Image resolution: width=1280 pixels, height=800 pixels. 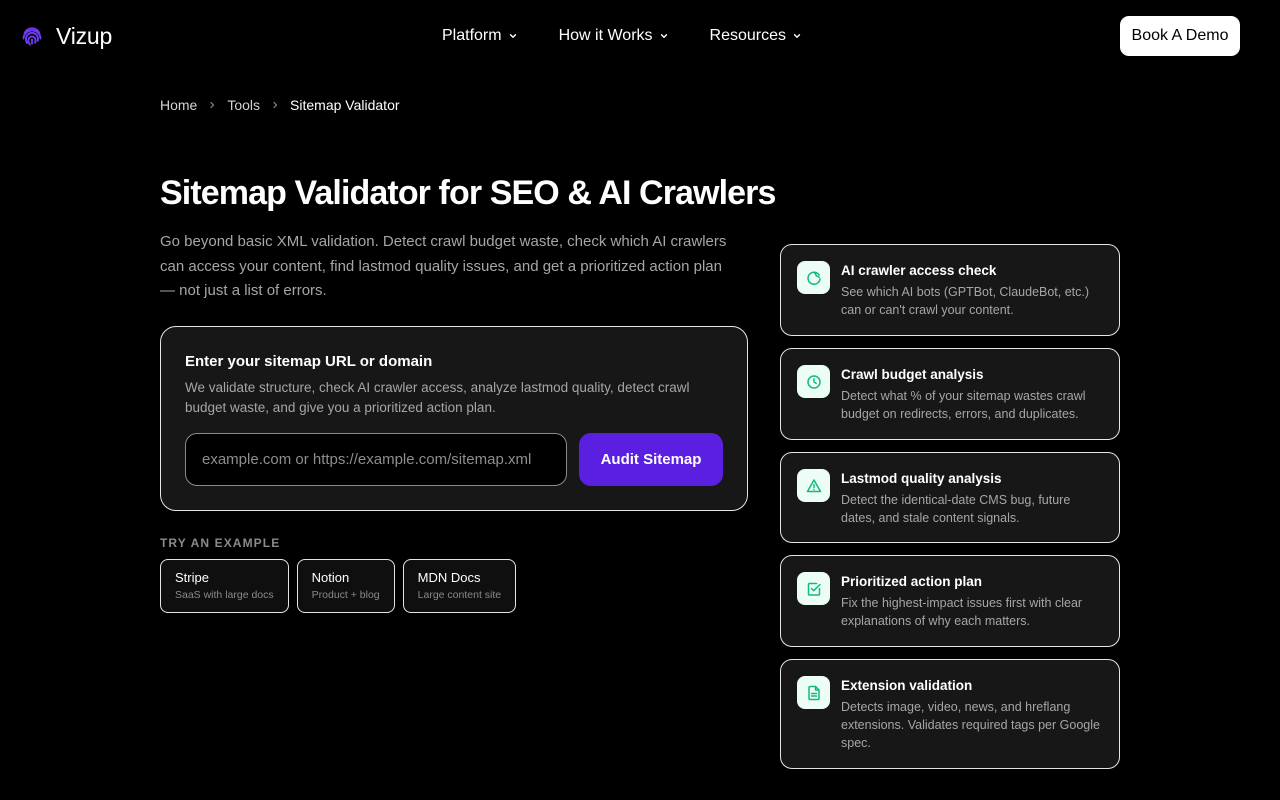 I want to click on example-stripe: Stripe SaaS with large docs, so click(x=224, y=586).